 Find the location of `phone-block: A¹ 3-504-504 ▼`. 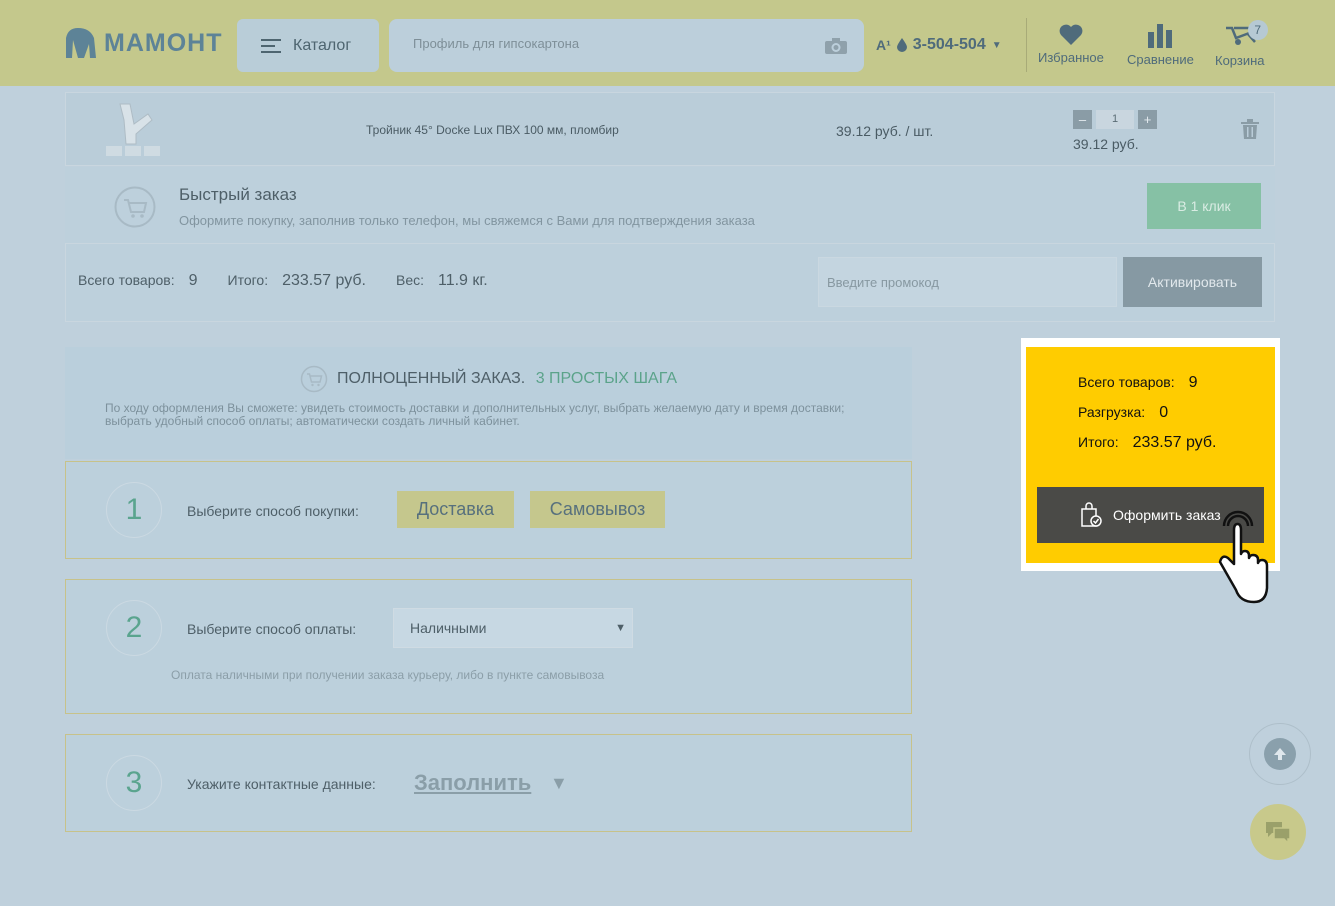

phone-block: A¹ 3-504-504 ▼ is located at coordinates (939, 45).